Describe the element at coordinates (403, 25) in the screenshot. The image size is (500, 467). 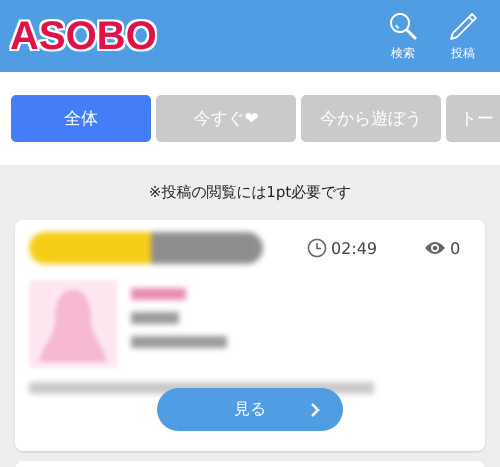
I see `search-icon` at that location.